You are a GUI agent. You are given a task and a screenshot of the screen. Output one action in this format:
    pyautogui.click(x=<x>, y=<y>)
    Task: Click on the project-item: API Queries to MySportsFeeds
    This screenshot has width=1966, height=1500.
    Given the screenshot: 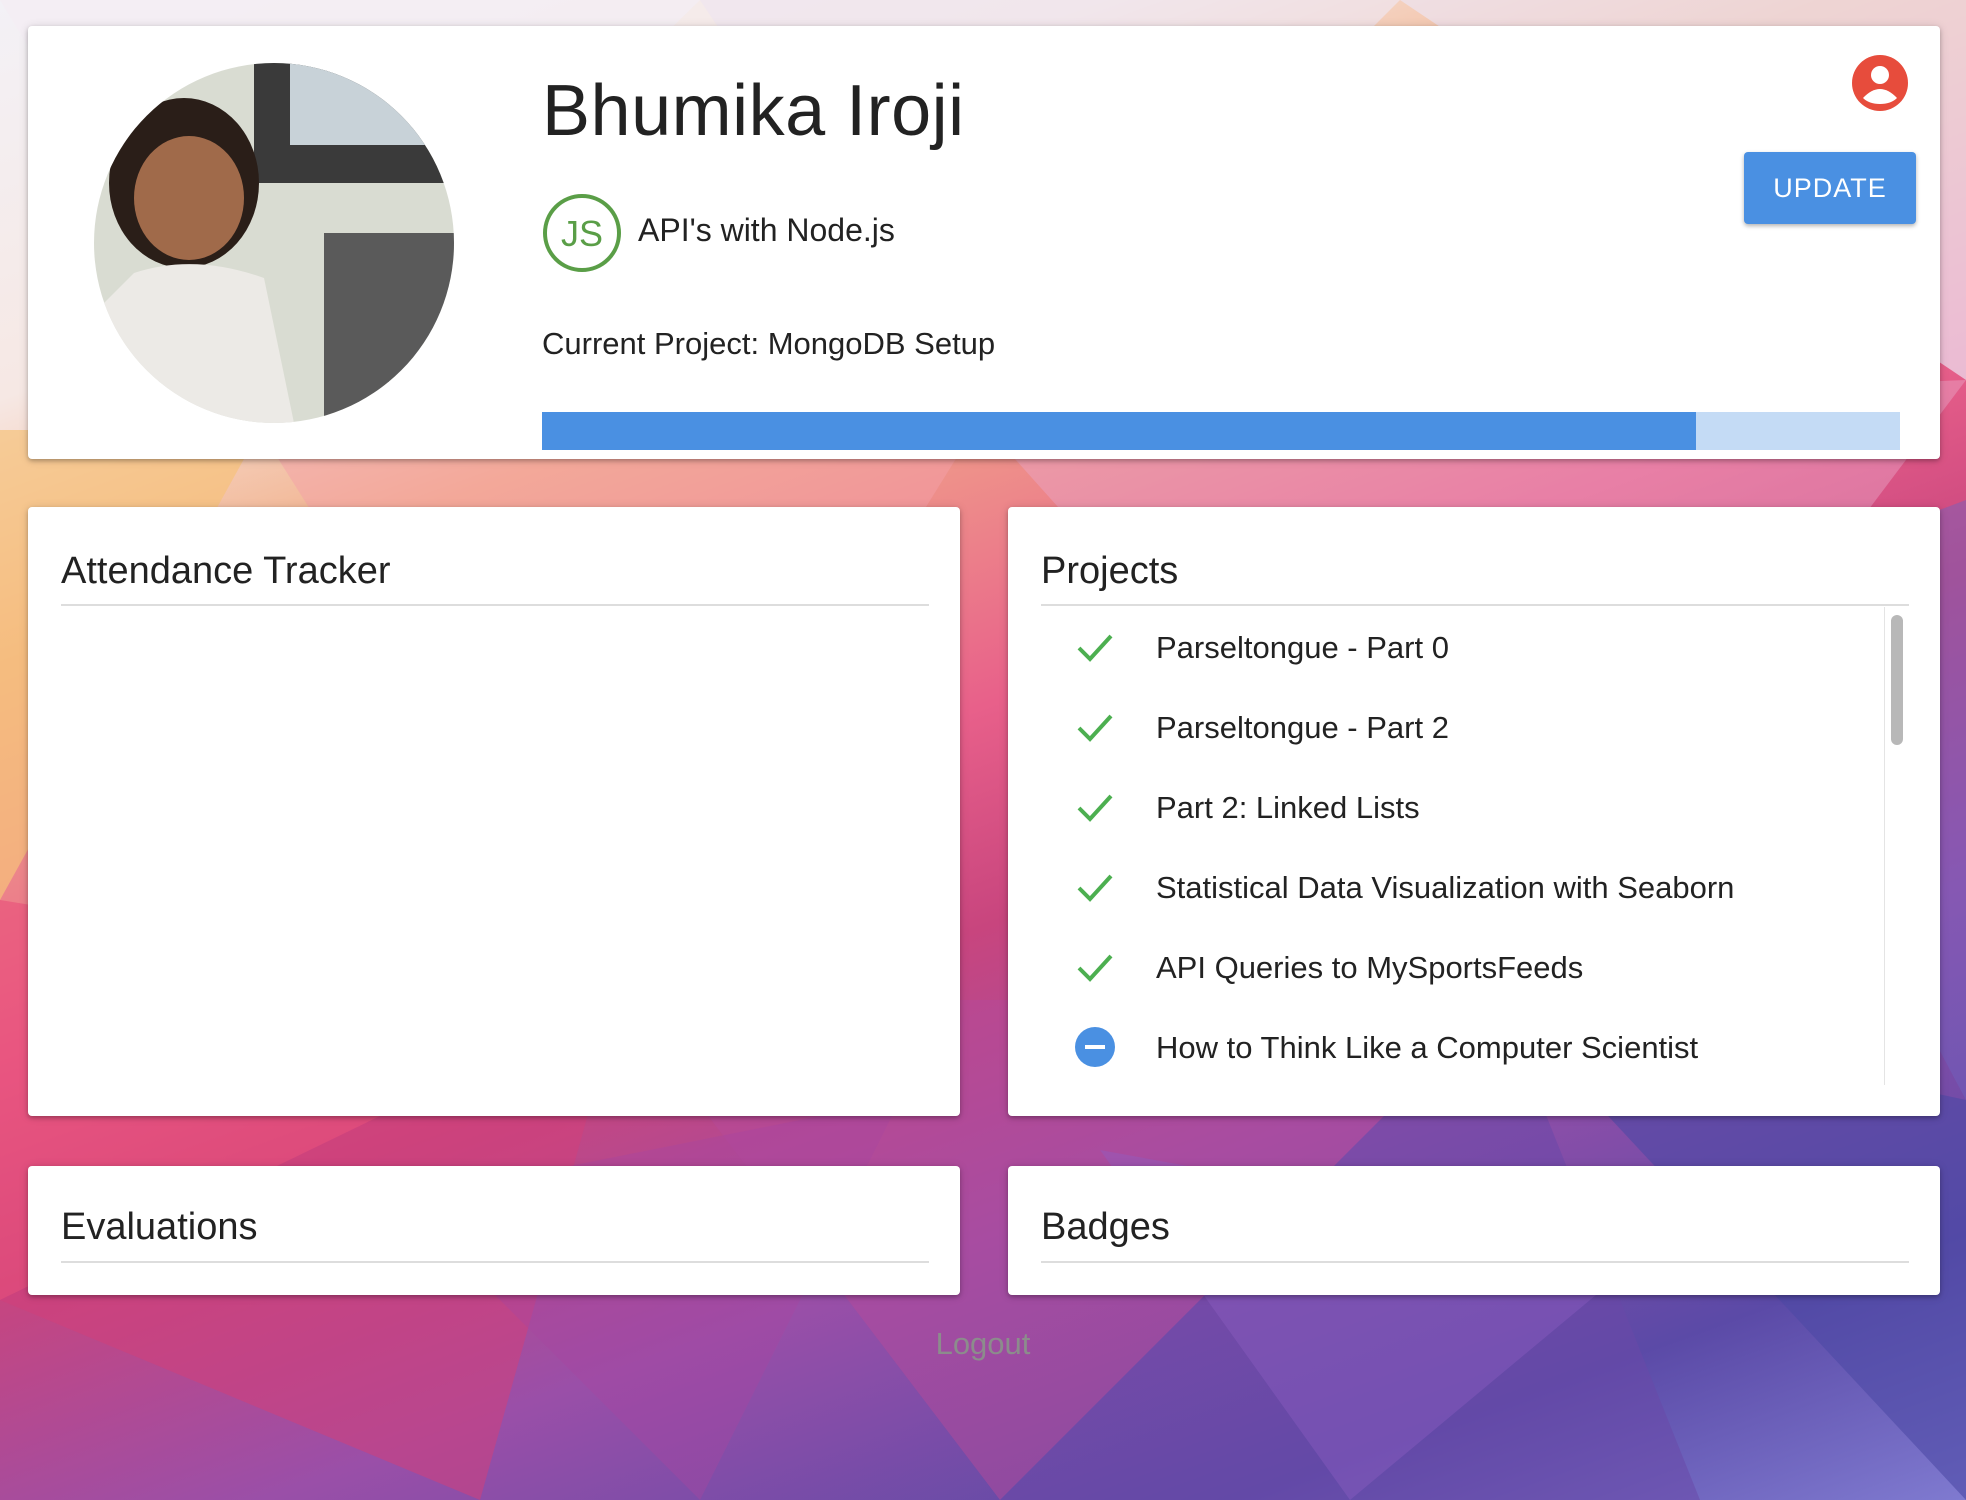 What is the action you would take?
    pyautogui.click(x=1475, y=967)
    